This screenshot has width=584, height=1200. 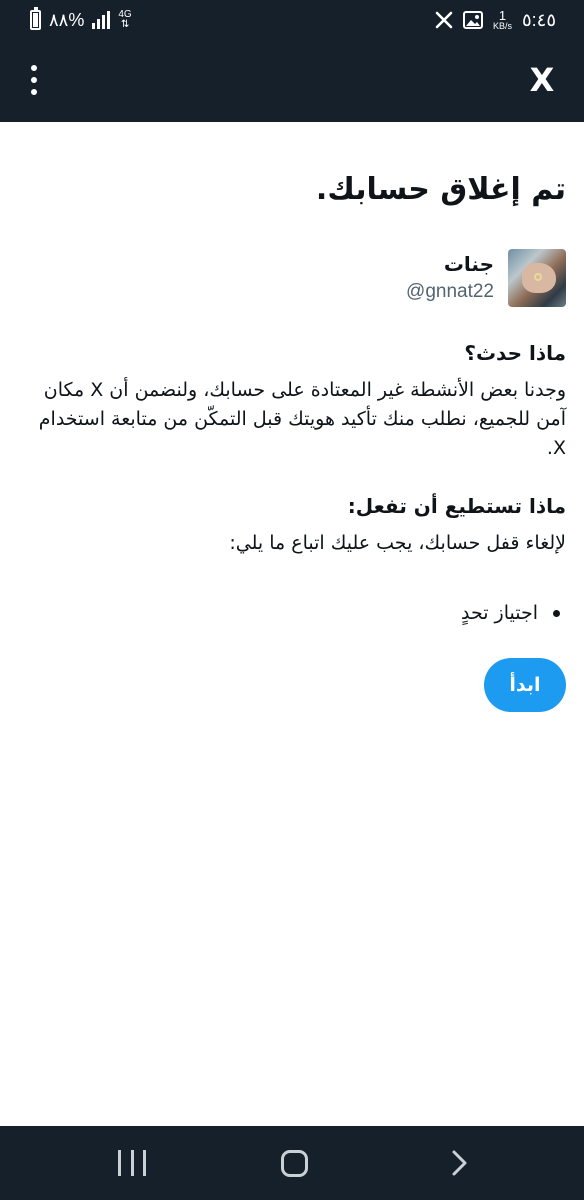 What do you see at coordinates (289, 613) in the screenshot?
I see `list-item: اجتياز تحدٍ` at bounding box center [289, 613].